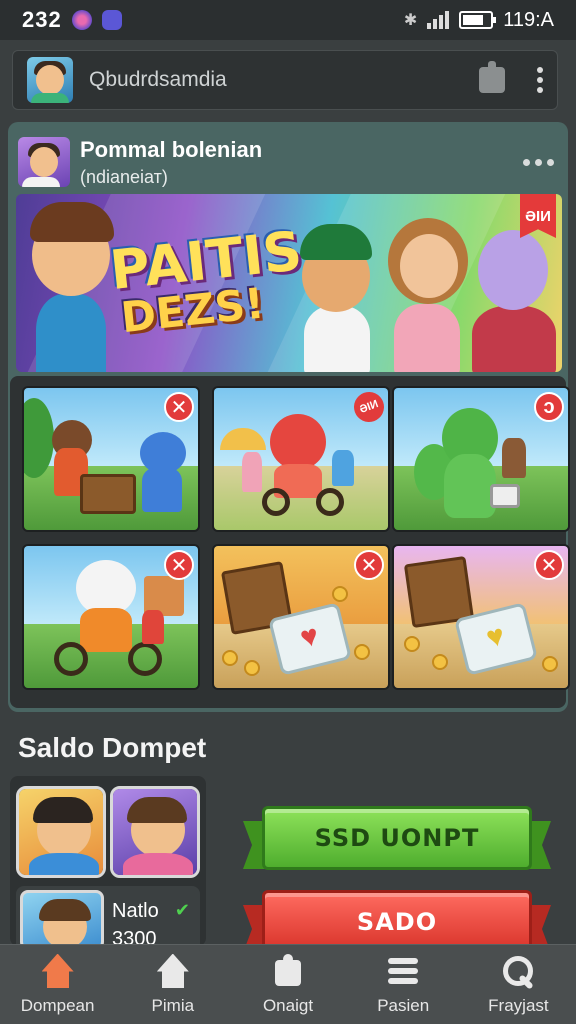  I want to click on bluetooth-icon: ✱, so click(410, 20).